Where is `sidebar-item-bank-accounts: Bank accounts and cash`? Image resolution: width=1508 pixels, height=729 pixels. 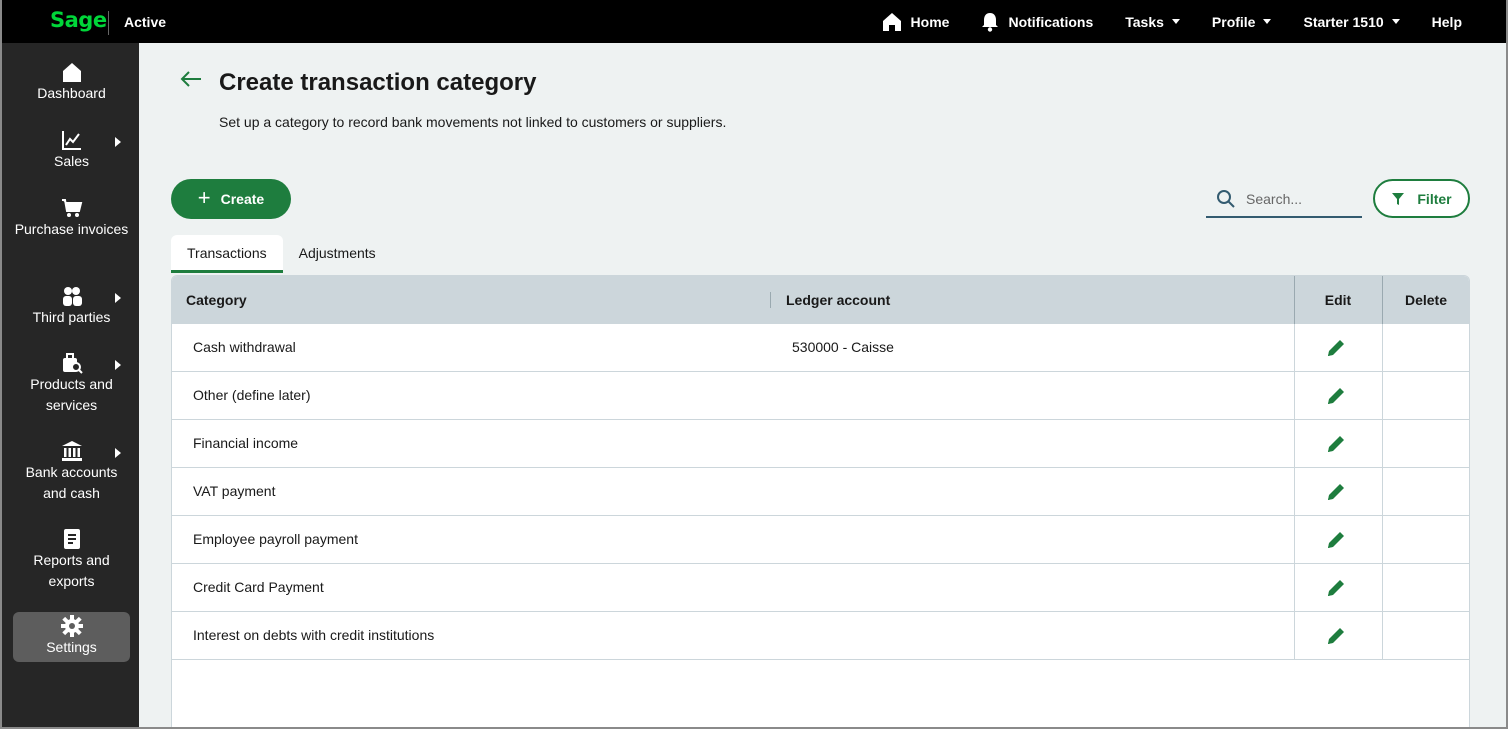 sidebar-item-bank-accounts: Bank accounts and cash is located at coordinates (71, 473).